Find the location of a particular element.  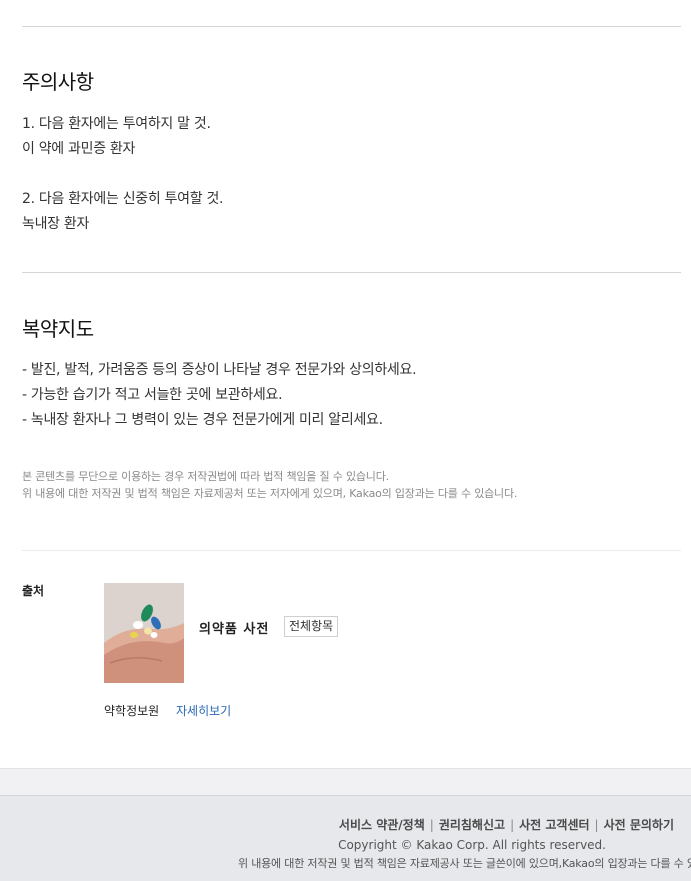

footer-link-terms: 서비스 약관/정책 is located at coordinates (382, 825).